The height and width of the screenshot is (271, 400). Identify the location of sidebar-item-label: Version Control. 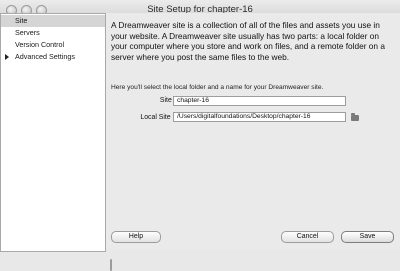
(40, 44).